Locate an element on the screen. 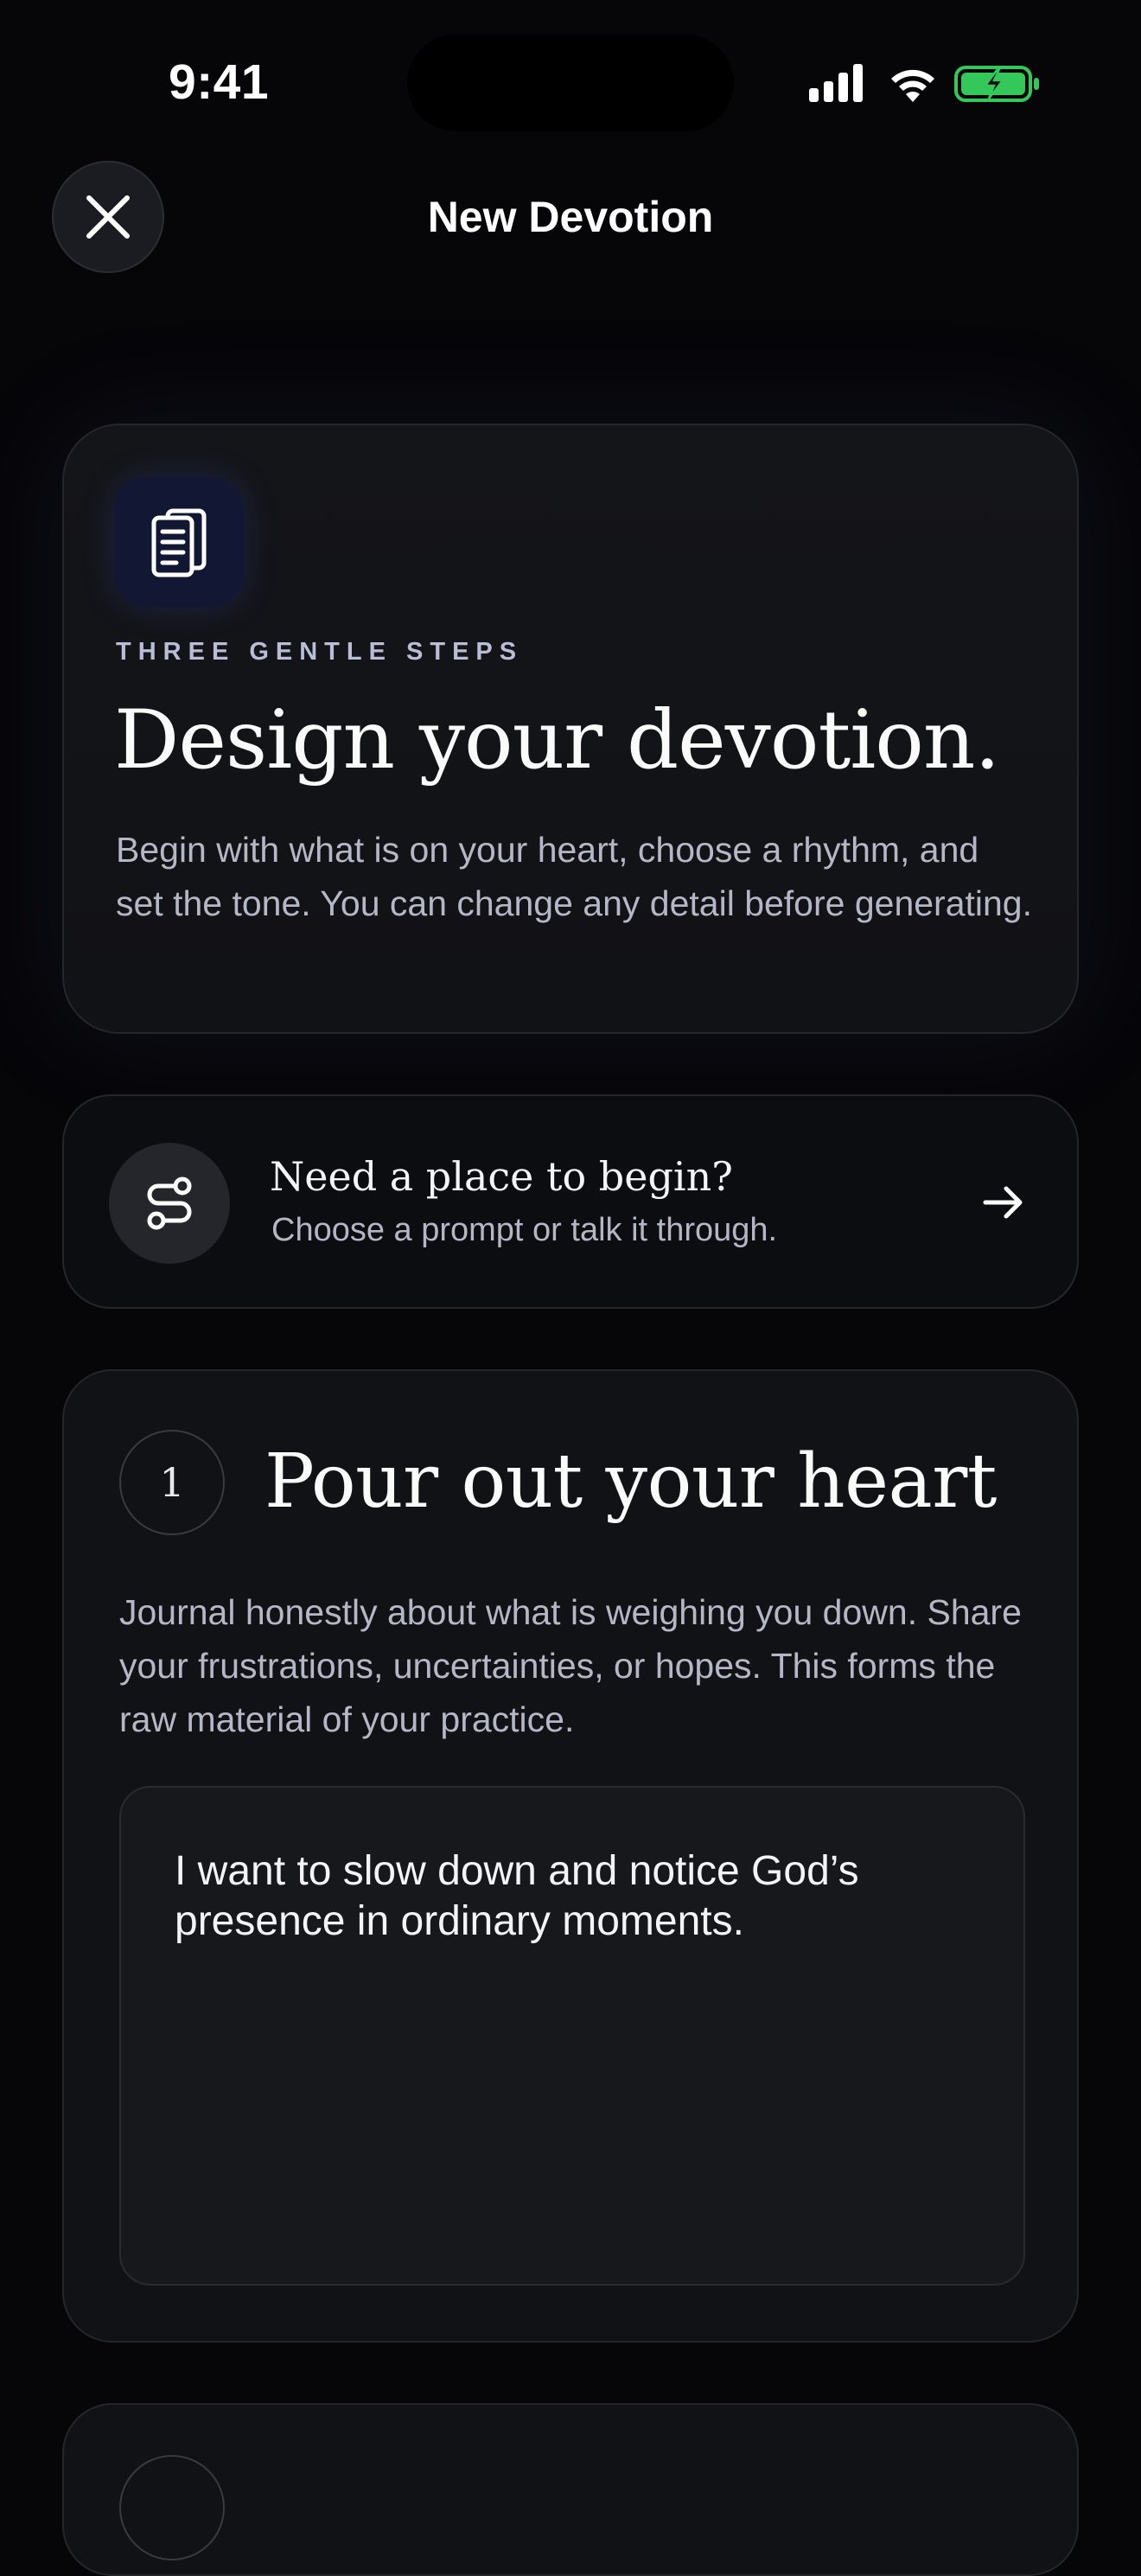  step-number-badge: 1 is located at coordinates (172, 1482).